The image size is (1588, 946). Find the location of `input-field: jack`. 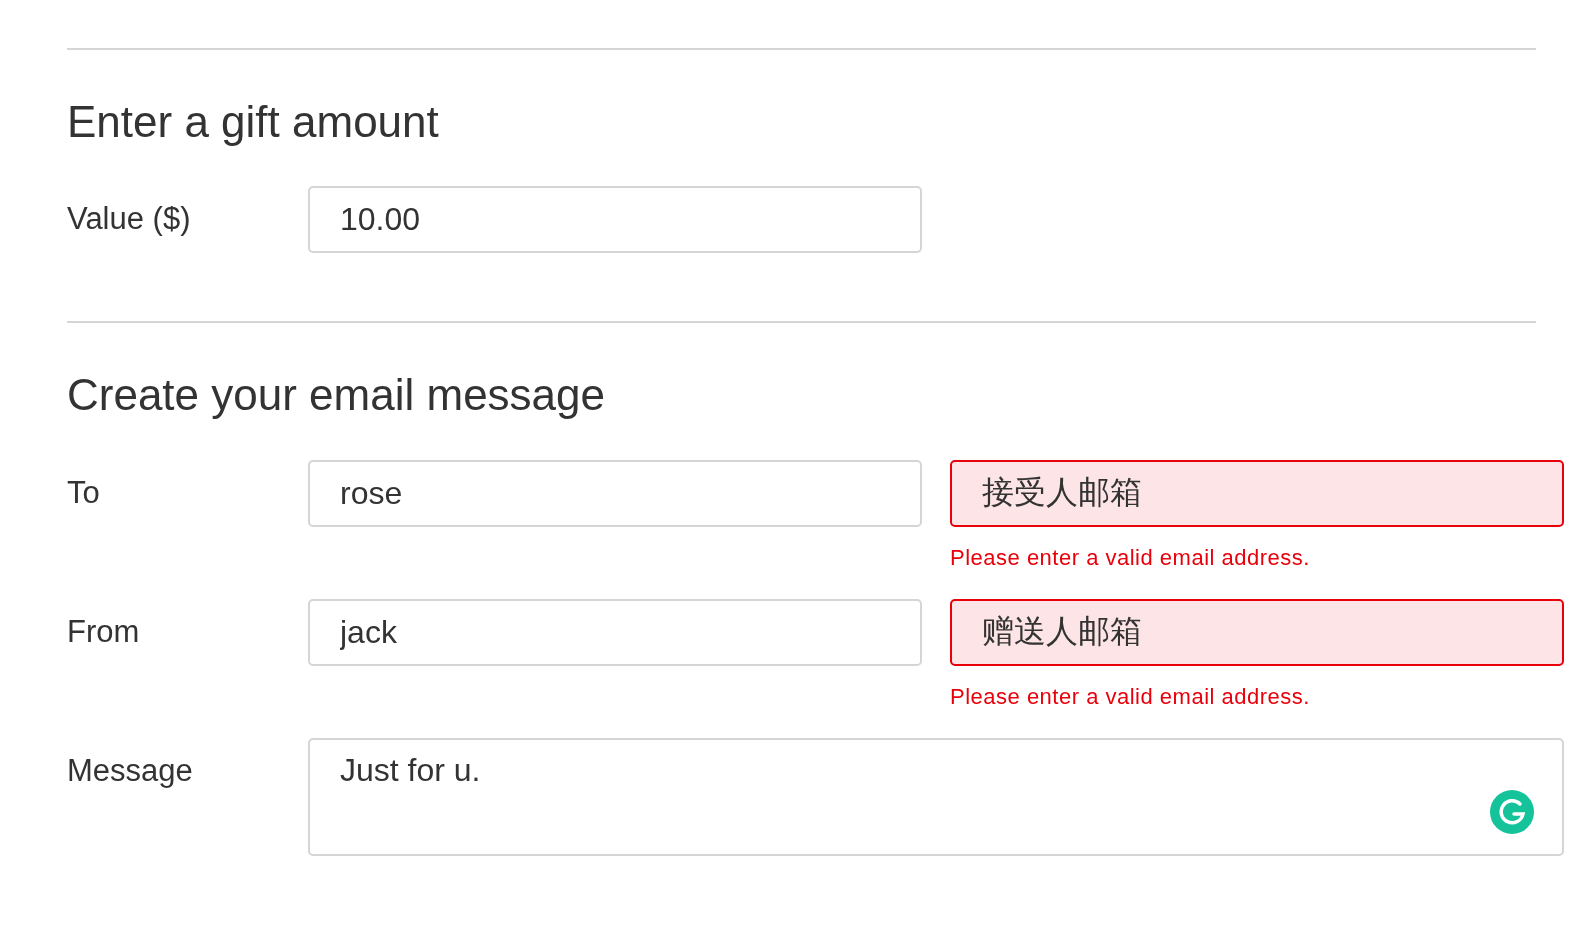

input-field: jack is located at coordinates (615, 632).